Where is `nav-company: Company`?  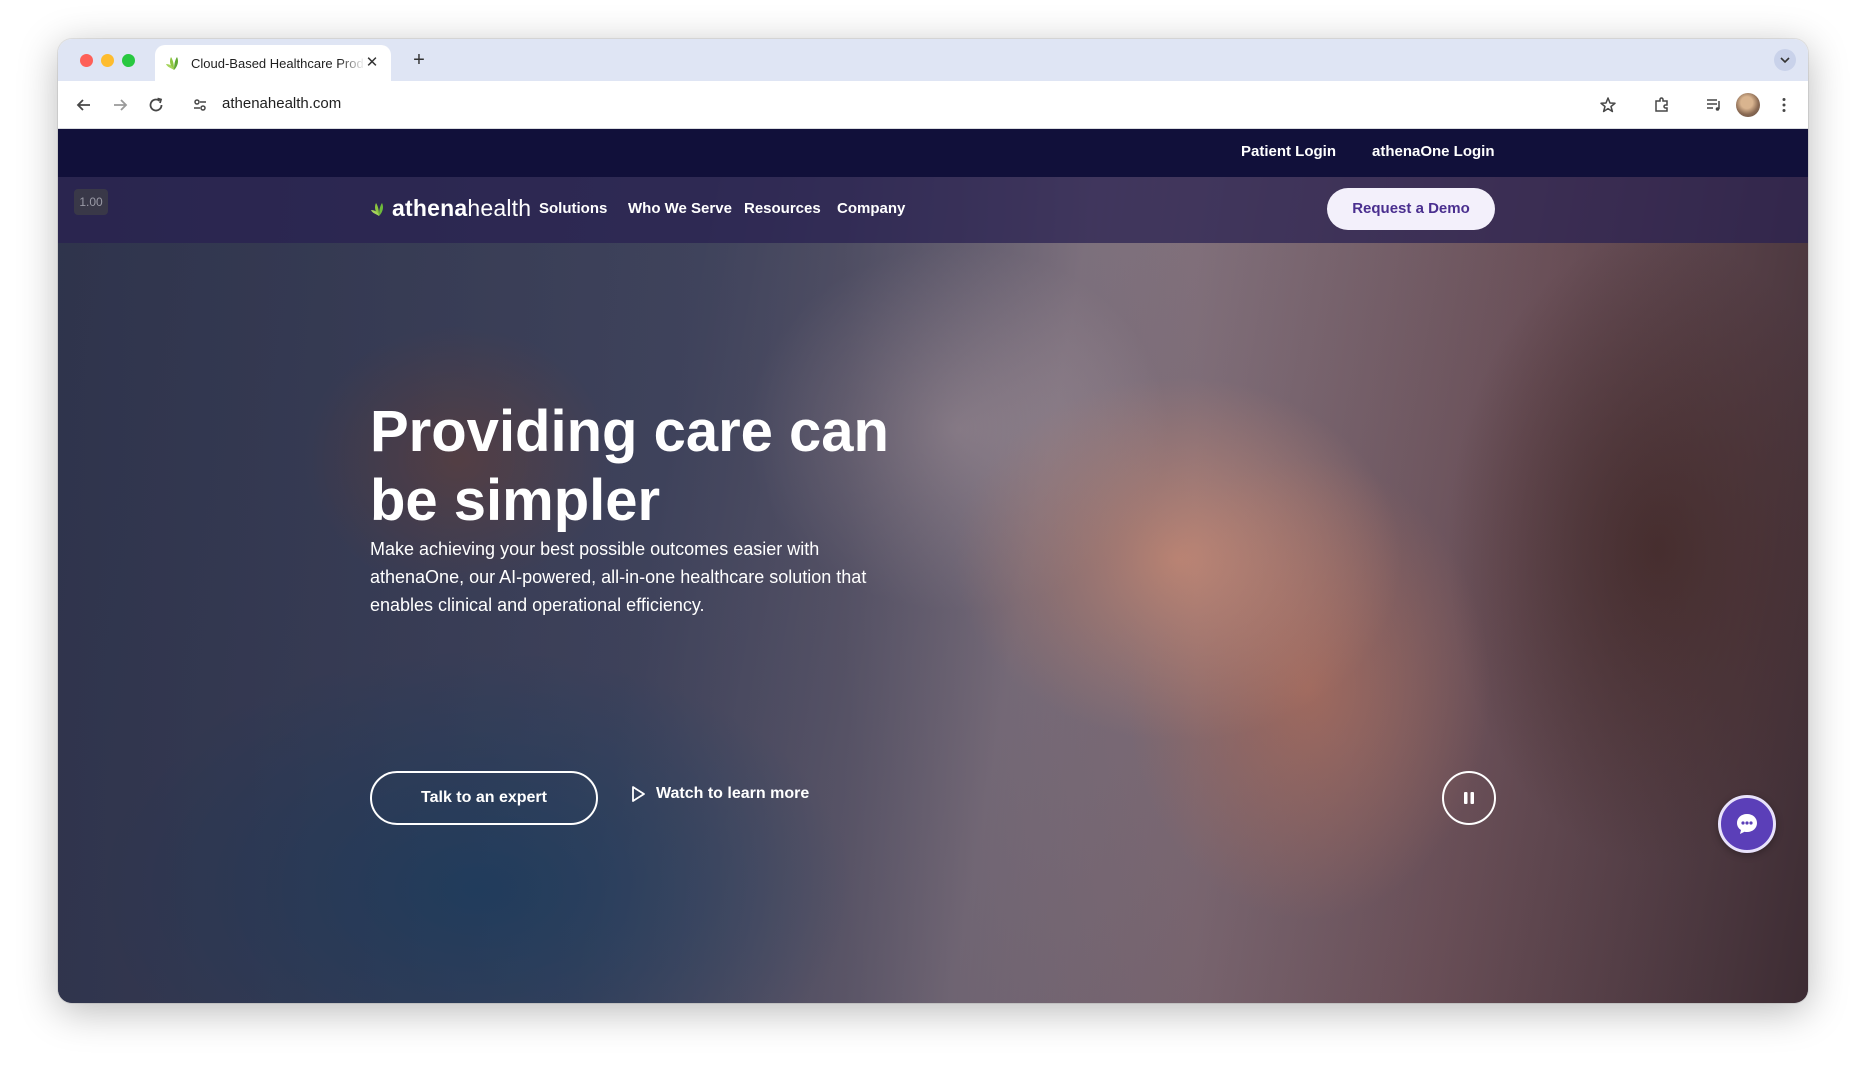 nav-company: Company is located at coordinates (871, 208).